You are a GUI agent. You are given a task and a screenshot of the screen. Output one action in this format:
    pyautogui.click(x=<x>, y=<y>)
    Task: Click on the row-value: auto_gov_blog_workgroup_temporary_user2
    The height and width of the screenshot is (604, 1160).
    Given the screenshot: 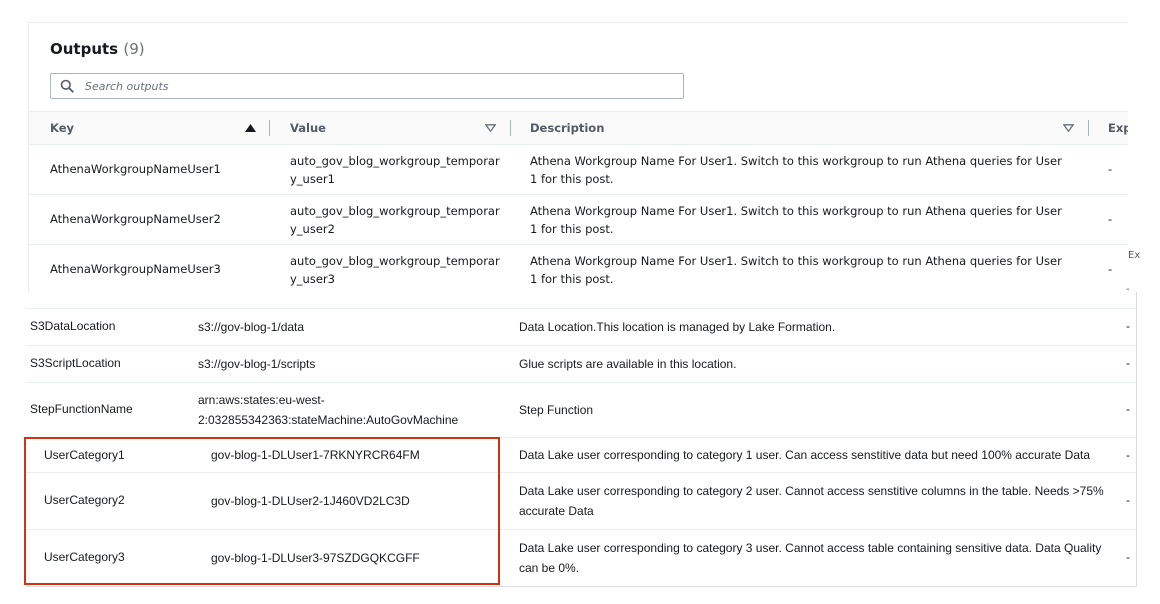 What is the action you would take?
    pyautogui.click(x=395, y=220)
    